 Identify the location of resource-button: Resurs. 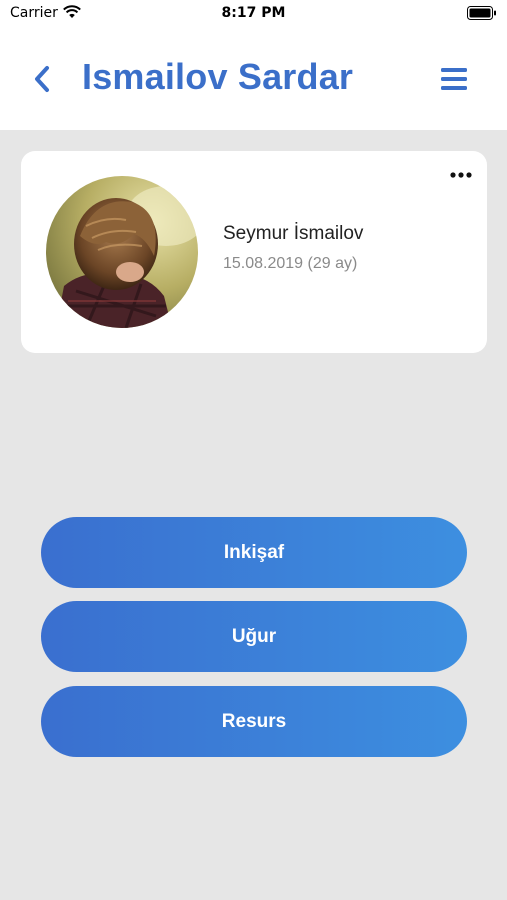
(254, 721).